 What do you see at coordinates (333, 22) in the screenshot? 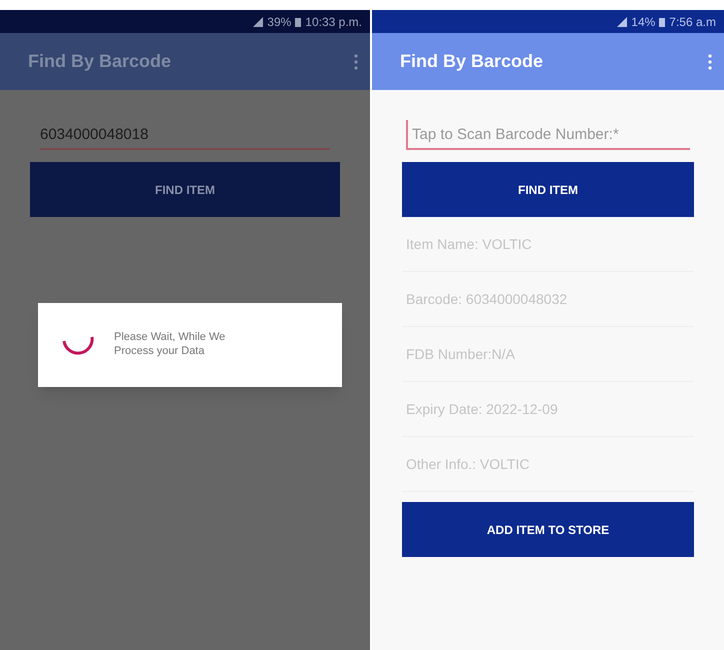
I see `clock: 10:33 p.m.` at bounding box center [333, 22].